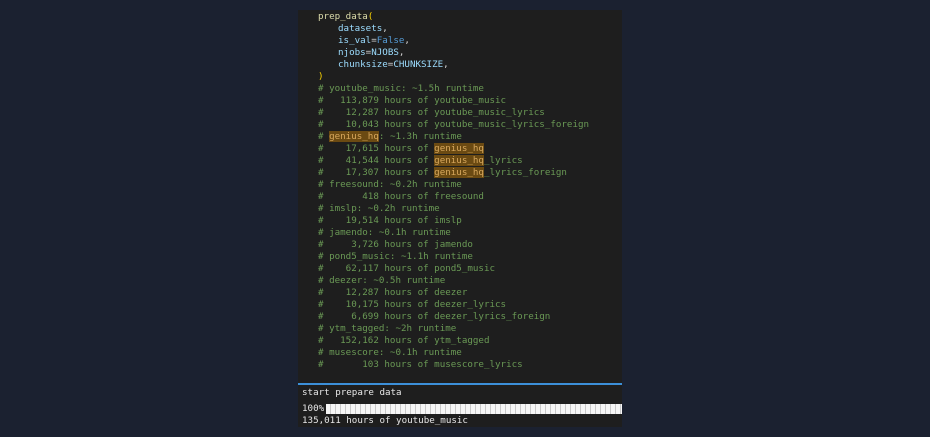  Describe the element at coordinates (355, 40) in the screenshot. I see `arg-name: is_val` at that location.